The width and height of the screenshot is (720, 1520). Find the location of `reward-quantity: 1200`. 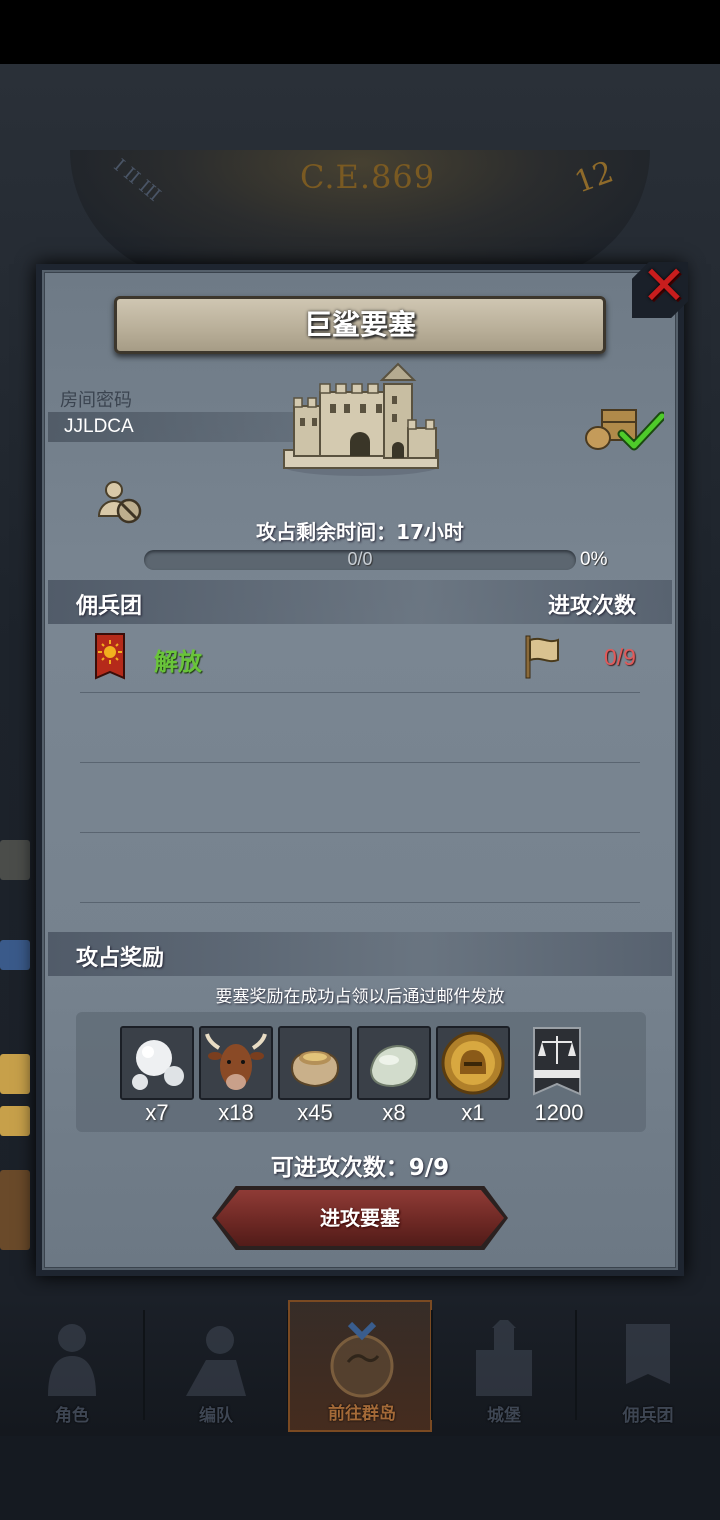

reward-quantity: 1200 is located at coordinates (559, 1112).